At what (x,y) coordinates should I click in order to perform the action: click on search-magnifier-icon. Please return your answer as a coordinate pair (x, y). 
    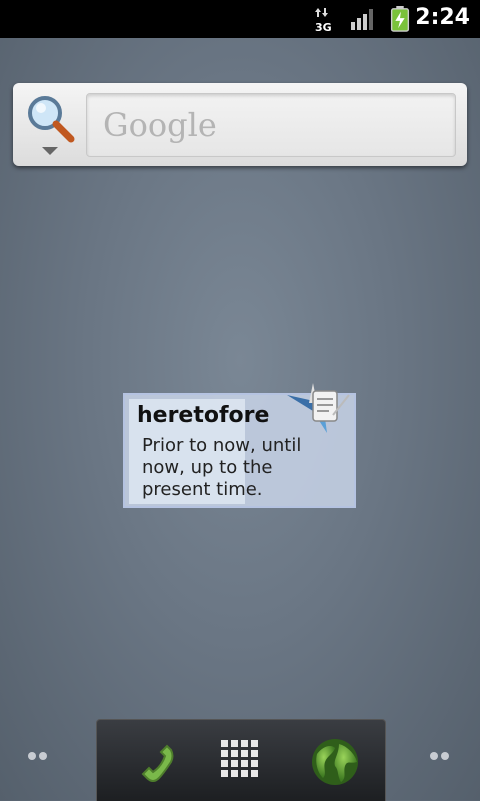
    Looking at the image, I should click on (51, 119).